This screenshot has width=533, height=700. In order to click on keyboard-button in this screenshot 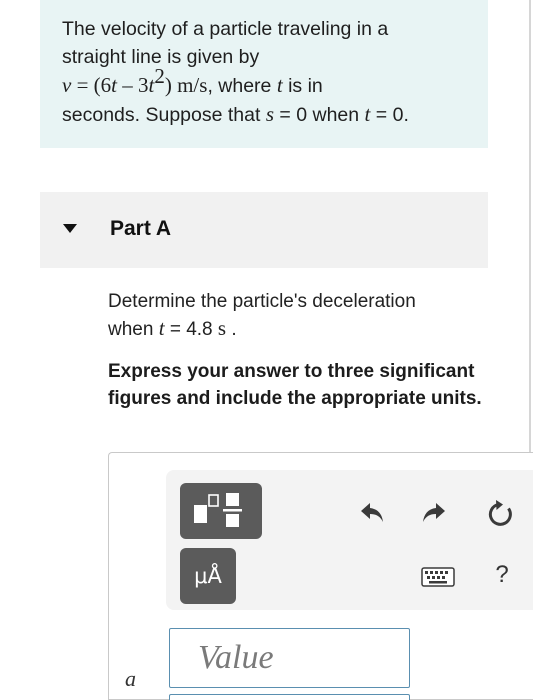, I will do `click(438, 577)`.